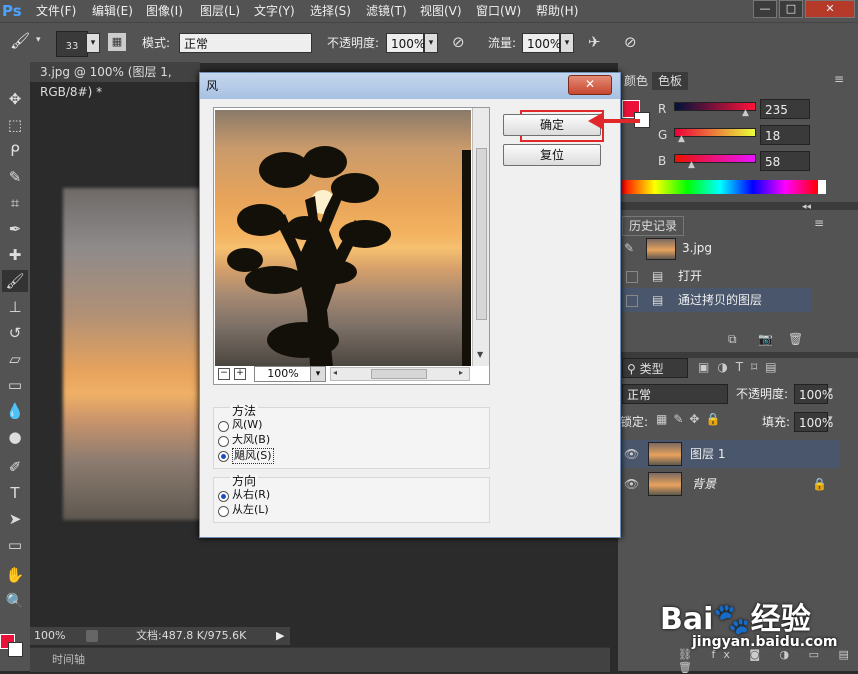  What do you see at coordinates (92, 636) in the screenshot?
I see `status-menu-icon` at bounding box center [92, 636].